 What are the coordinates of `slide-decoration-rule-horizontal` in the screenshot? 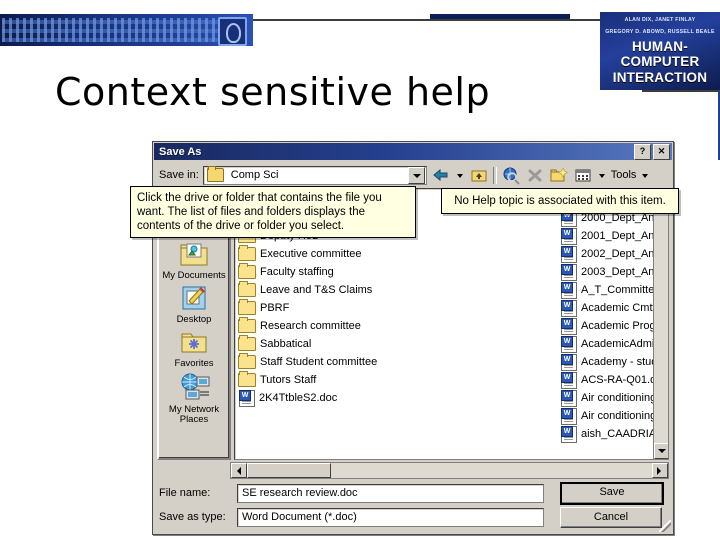 It's located at (681, 91).